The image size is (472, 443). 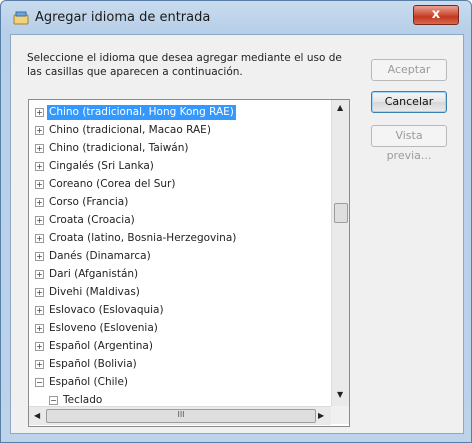 What do you see at coordinates (94, 292) in the screenshot?
I see `tree-item-label: Divehi (Maldivas)` at bounding box center [94, 292].